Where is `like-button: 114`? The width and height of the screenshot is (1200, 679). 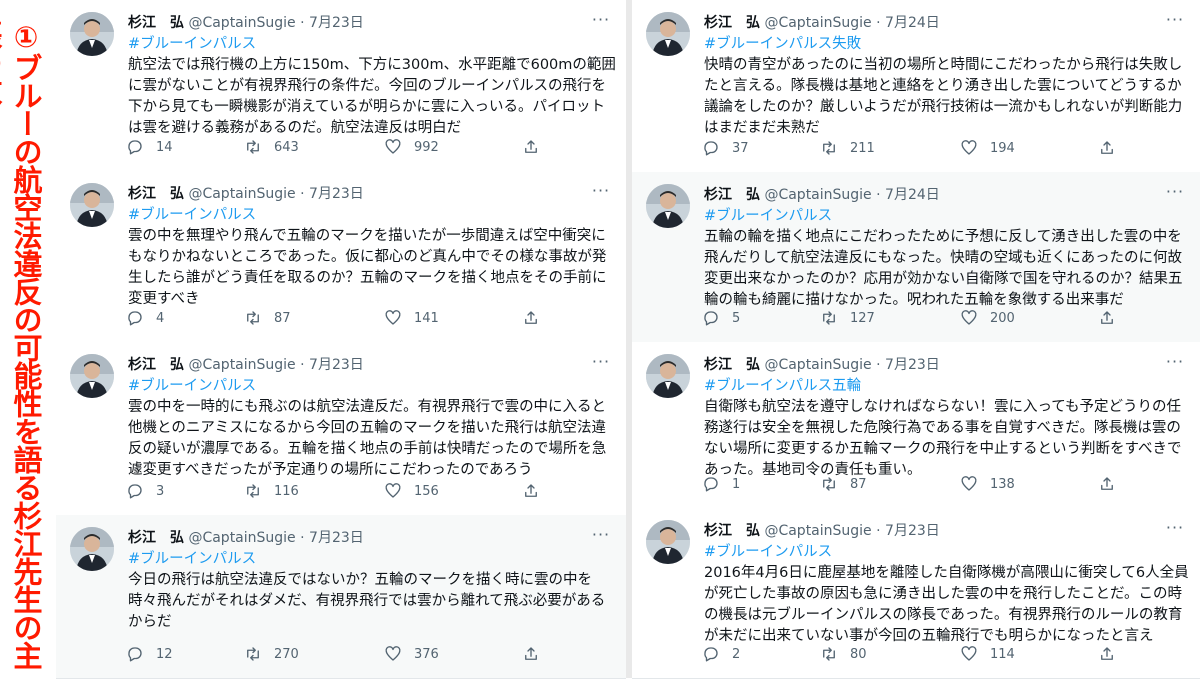 like-button: 114 is located at coordinates (987, 654).